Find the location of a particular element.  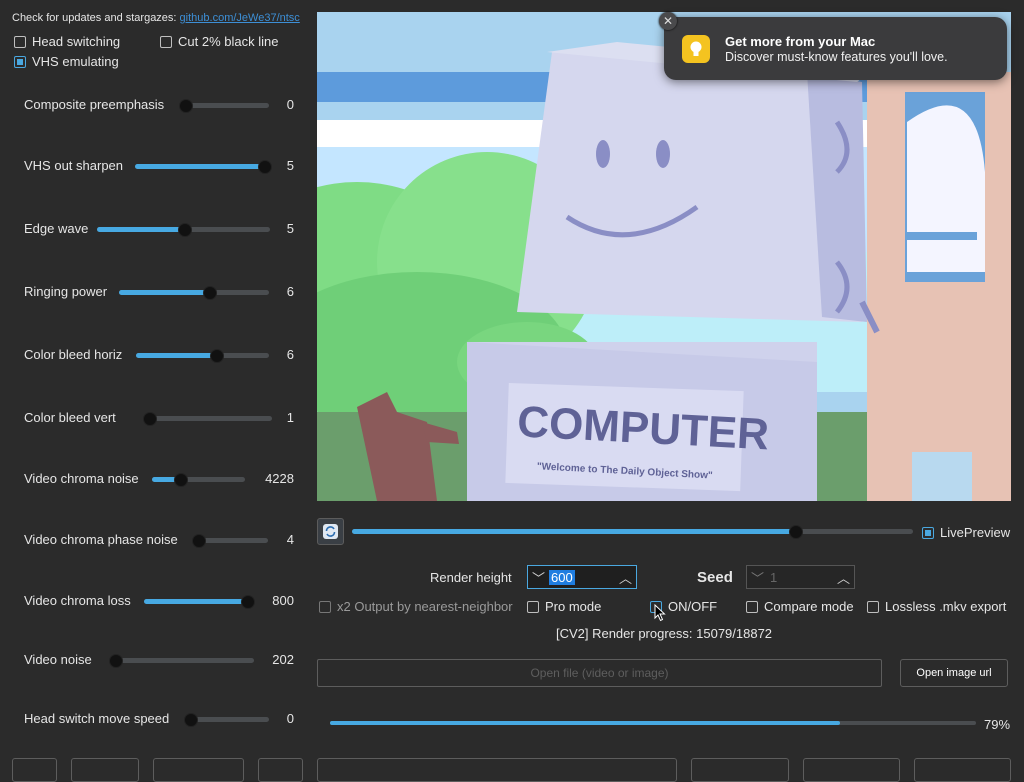

vhs-emulating-checkbox: VHS emulating is located at coordinates (66, 61).